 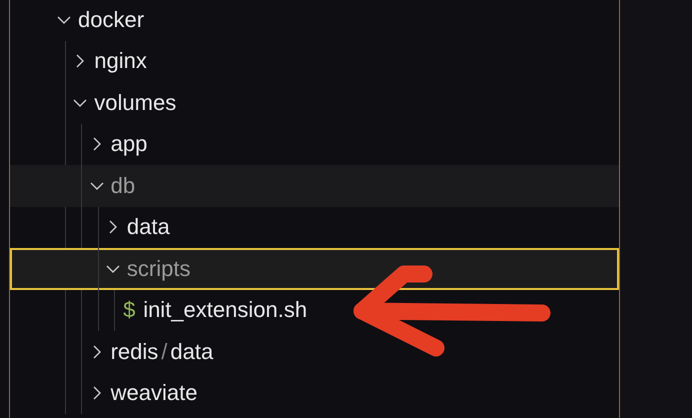 What do you see at coordinates (314, 310) in the screenshot?
I see `tree-item: $ init_extension.sh` at bounding box center [314, 310].